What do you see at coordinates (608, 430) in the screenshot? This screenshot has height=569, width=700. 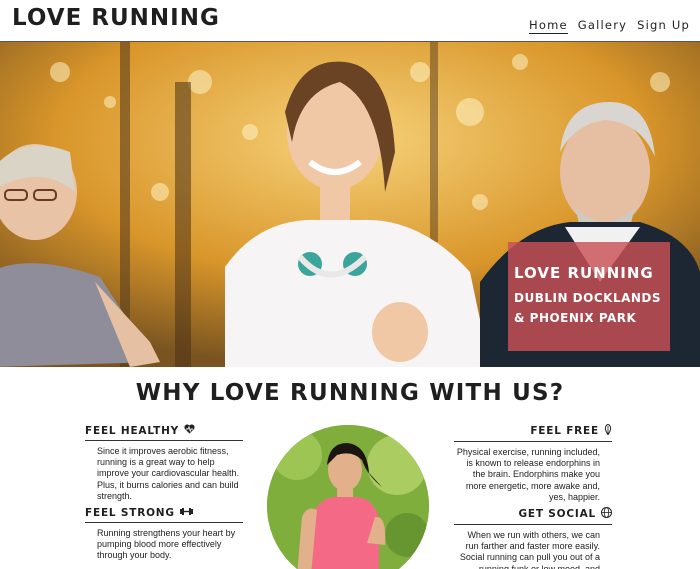 I see `feather-icon` at bounding box center [608, 430].